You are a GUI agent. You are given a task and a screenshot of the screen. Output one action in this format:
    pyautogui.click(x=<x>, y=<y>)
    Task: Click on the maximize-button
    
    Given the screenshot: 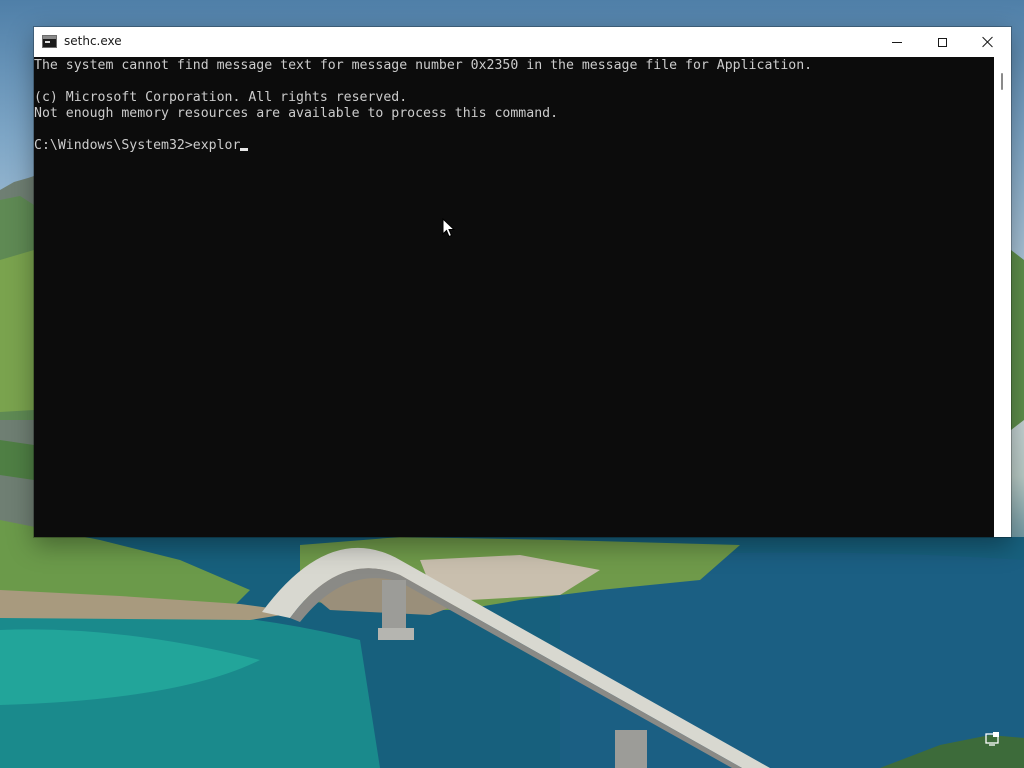 What is the action you would take?
    pyautogui.click(x=942, y=42)
    